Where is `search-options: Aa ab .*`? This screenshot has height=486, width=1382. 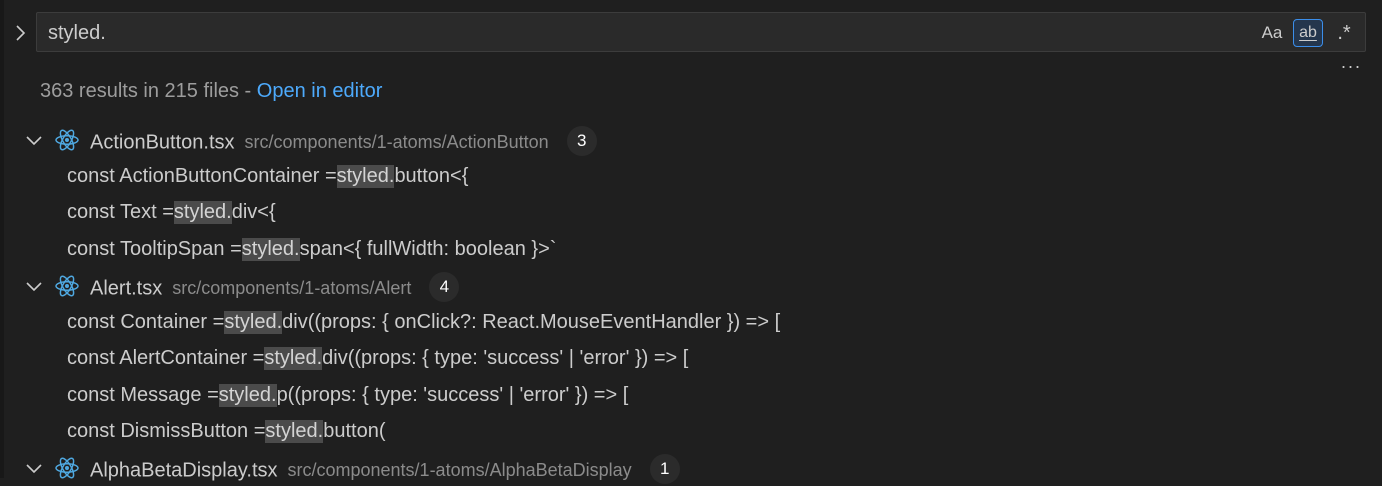 search-options: Aa ab .* is located at coordinates (1308, 33).